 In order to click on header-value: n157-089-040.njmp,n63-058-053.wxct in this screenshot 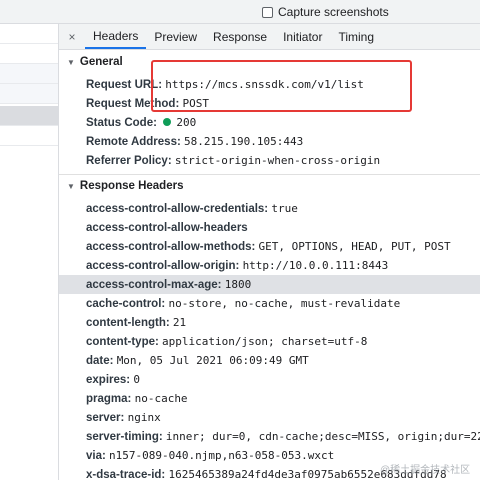, I will do `click(222, 455)`.